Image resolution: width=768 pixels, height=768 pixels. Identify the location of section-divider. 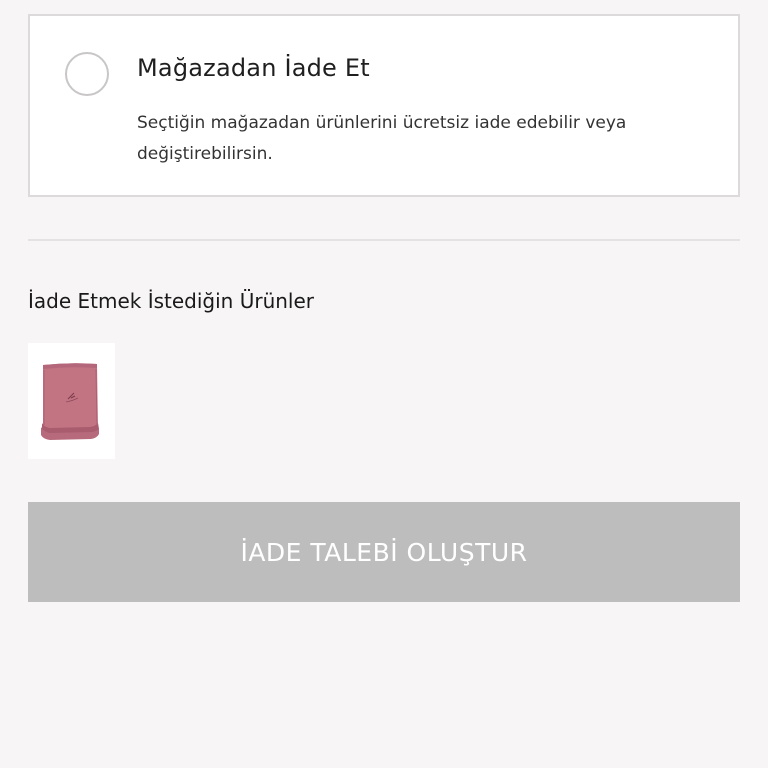
(384, 240).